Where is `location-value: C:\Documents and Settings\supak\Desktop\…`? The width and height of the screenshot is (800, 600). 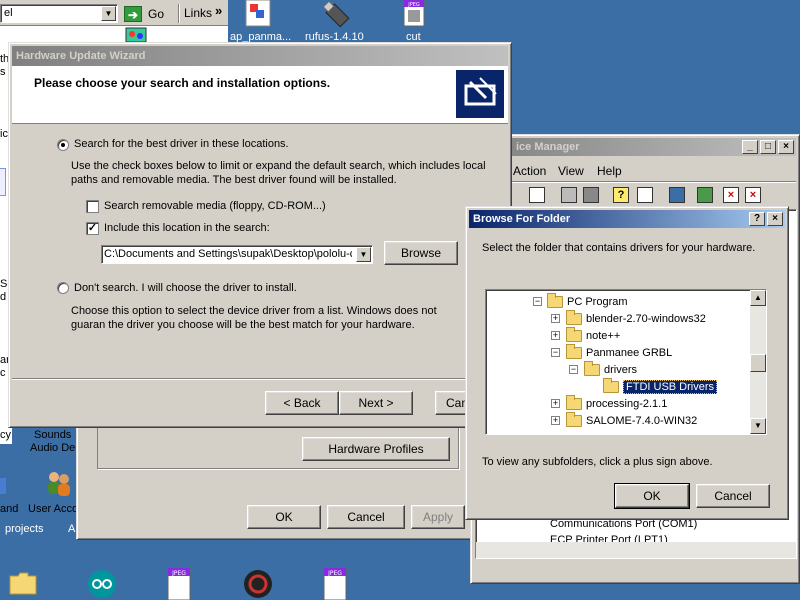
location-value: C:\Documents and Settings\supak\Desktop\… is located at coordinates (228, 254).